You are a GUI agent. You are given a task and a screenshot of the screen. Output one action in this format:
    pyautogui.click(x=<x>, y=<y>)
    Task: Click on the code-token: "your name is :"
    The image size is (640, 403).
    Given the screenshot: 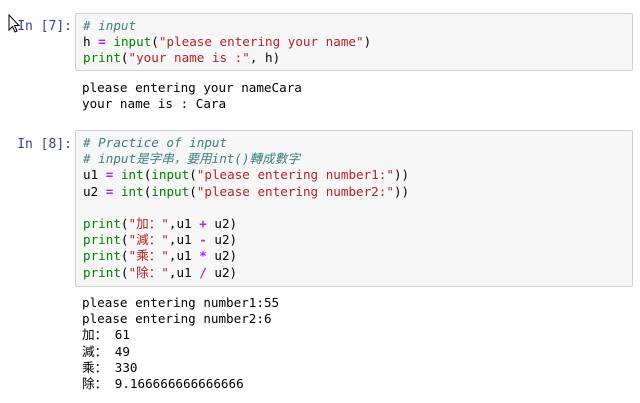 What is the action you would take?
    pyautogui.click(x=189, y=58)
    